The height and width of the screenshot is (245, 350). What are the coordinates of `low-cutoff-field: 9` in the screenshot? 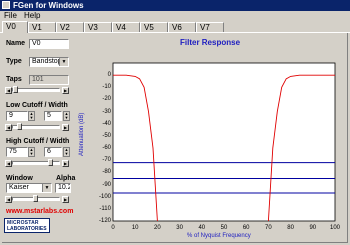 It's located at (17, 116).